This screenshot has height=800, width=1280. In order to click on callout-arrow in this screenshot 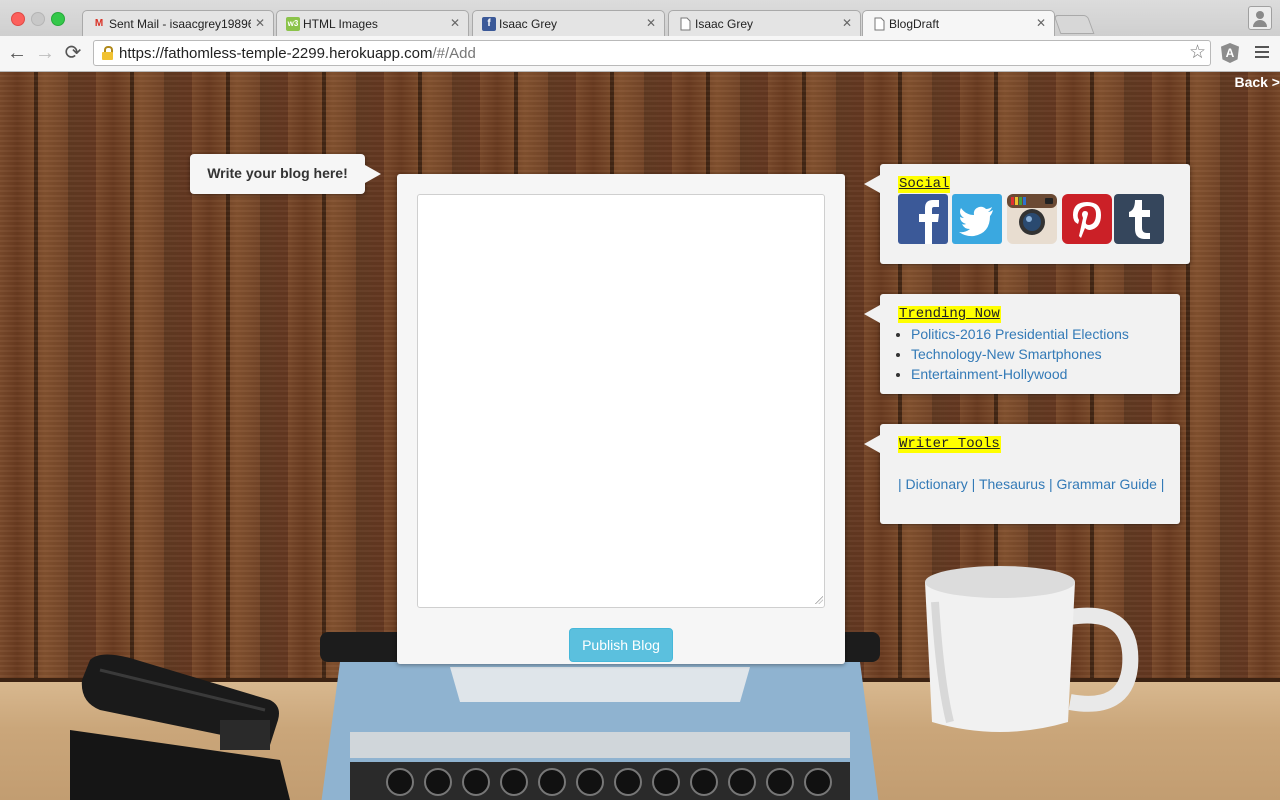, I will do `click(373, 174)`.